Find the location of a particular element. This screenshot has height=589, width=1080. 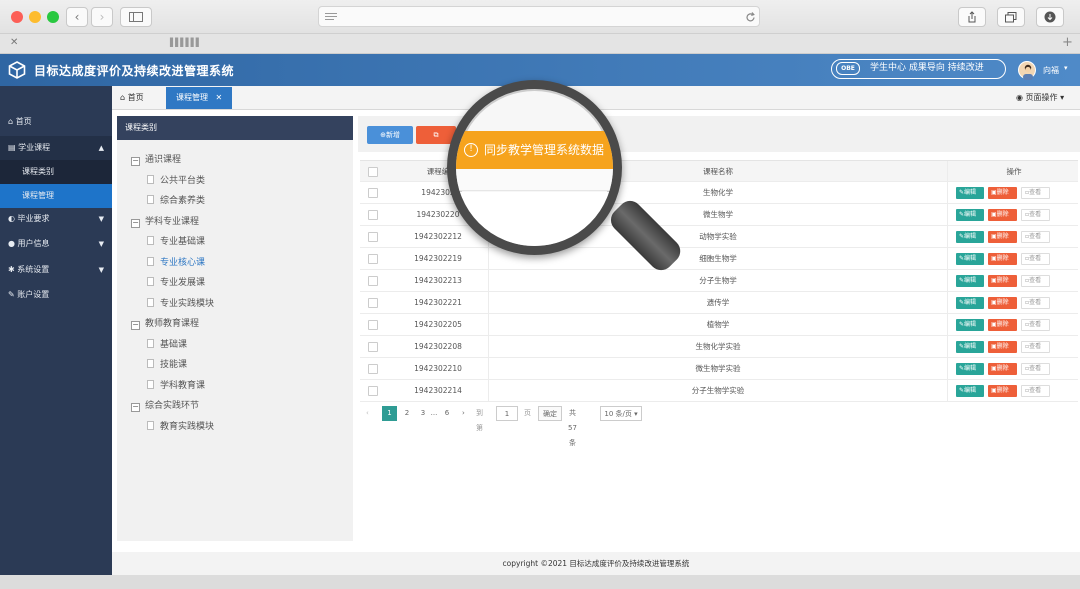

close-icon: ✕ is located at coordinates (219, 97).